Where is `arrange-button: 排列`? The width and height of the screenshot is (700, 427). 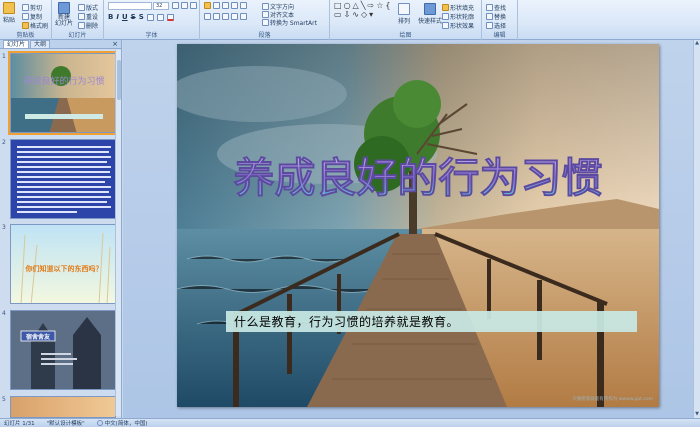 arrange-button: 排列 is located at coordinates (404, 14).